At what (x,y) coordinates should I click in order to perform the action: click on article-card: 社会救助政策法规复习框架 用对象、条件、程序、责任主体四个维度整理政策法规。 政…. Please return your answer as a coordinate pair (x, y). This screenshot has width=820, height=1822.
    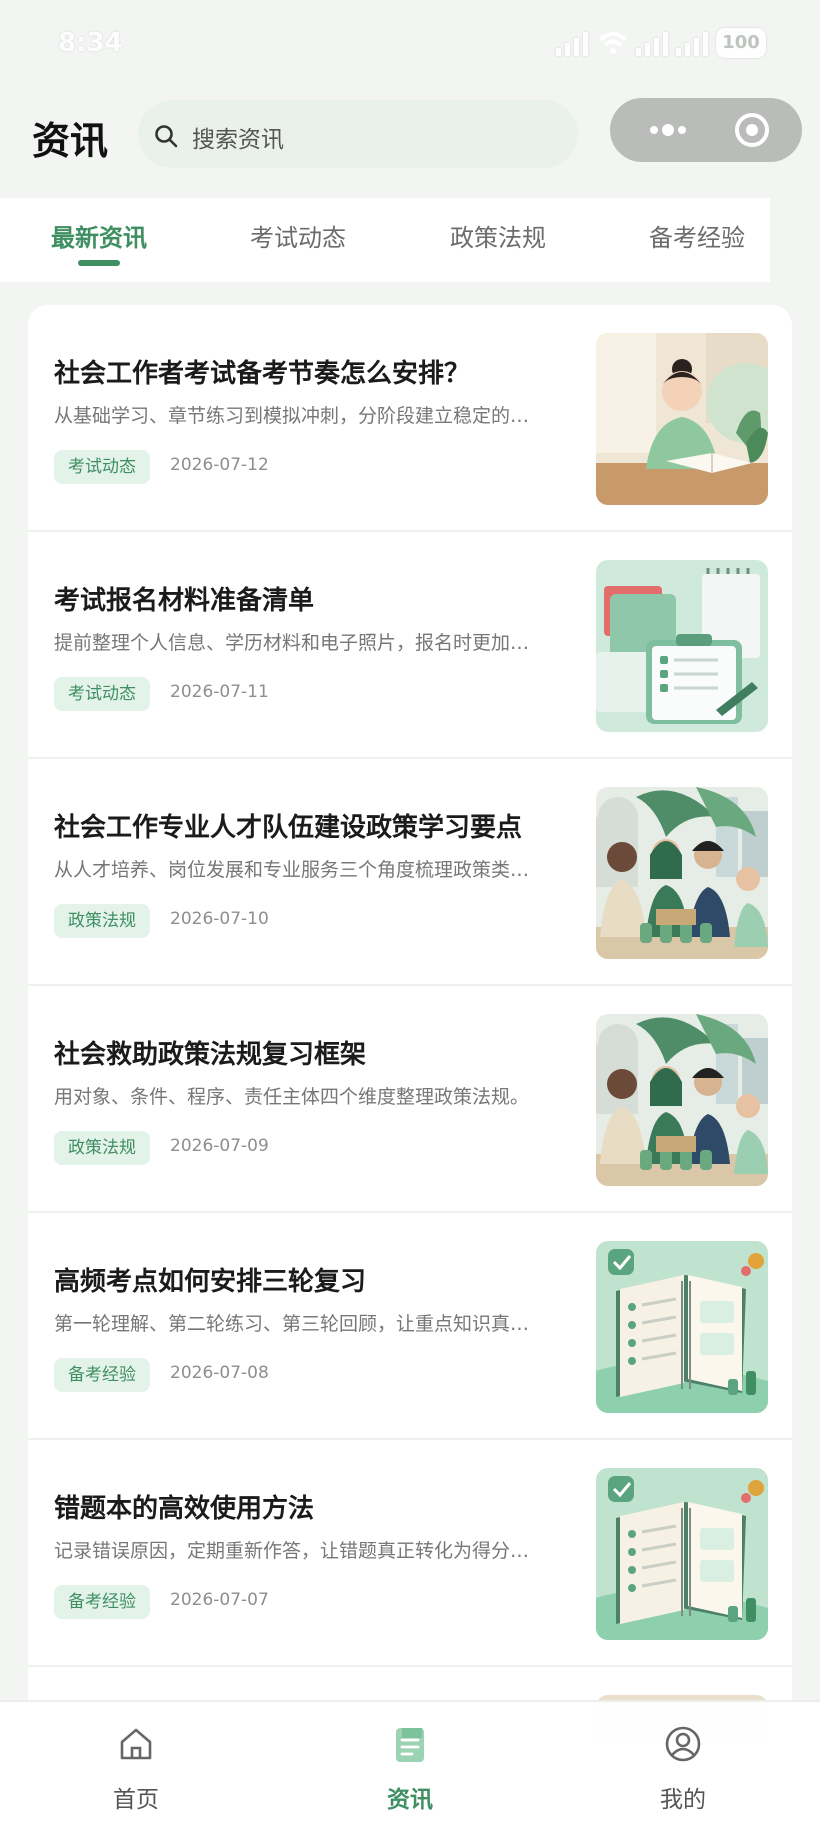
    Looking at the image, I should click on (410, 1099).